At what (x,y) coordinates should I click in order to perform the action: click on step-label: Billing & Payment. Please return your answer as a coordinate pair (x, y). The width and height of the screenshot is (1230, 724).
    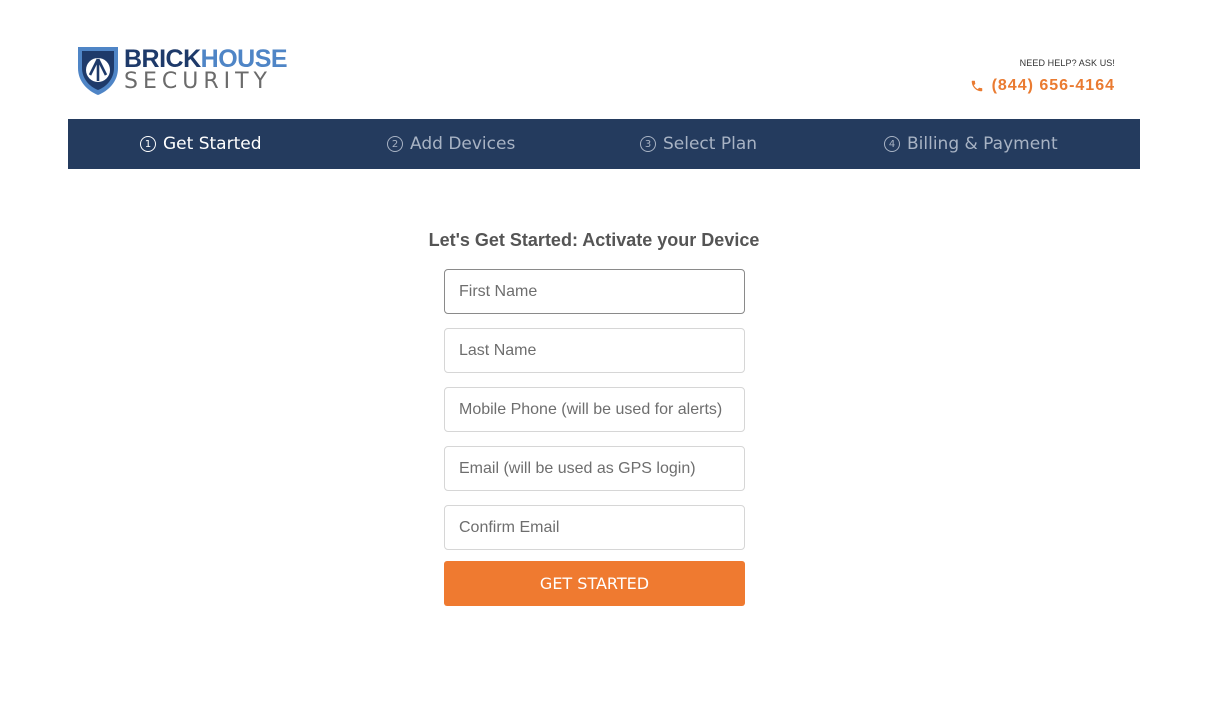
    Looking at the image, I should click on (982, 144).